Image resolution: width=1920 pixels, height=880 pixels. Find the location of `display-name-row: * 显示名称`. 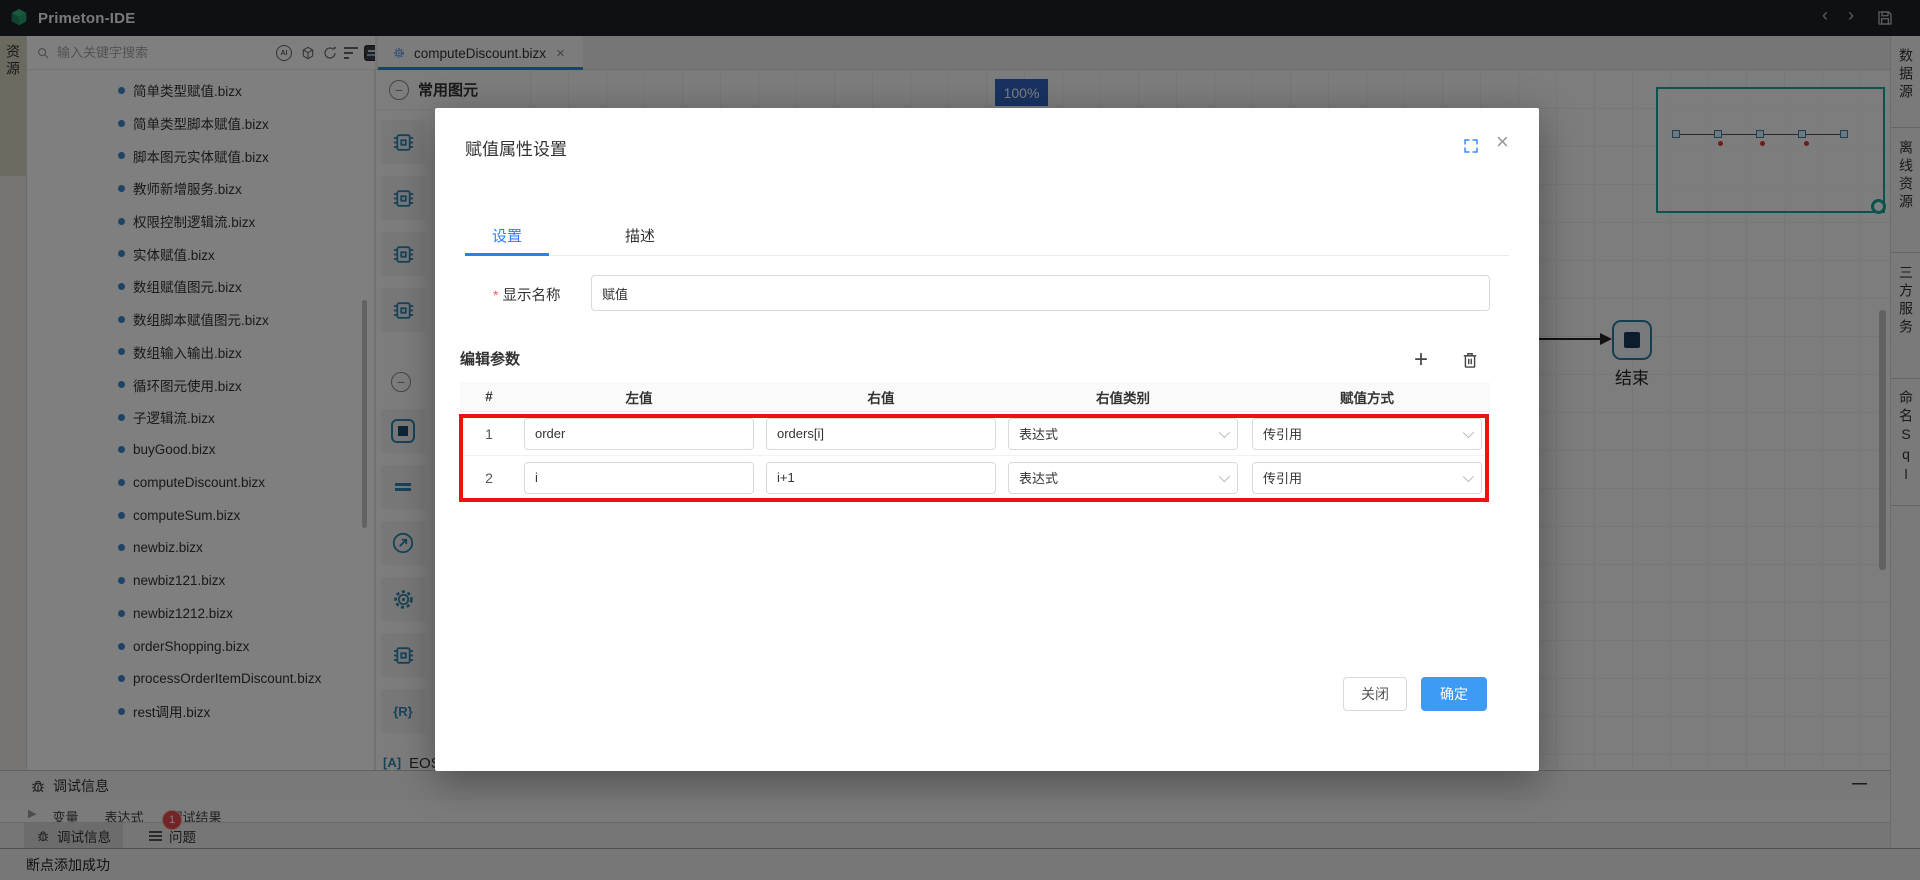

display-name-row: * 显示名称 is located at coordinates (526, 294).